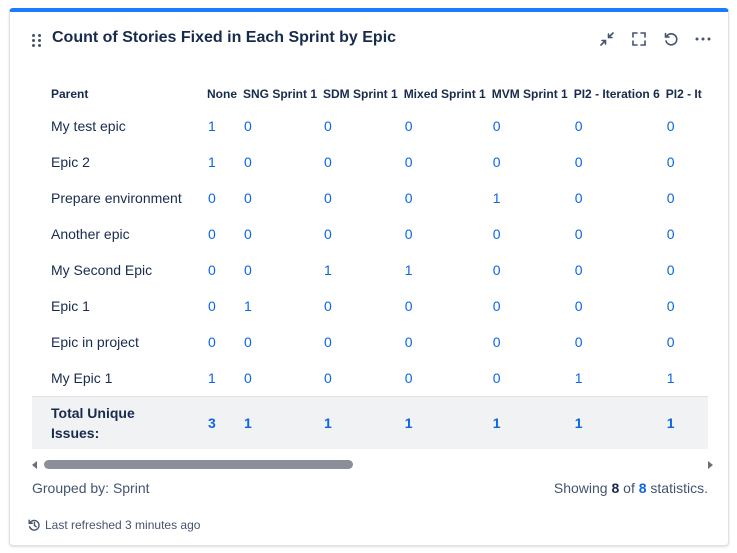 The width and height of the screenshot is (737, 553). I want to click on refresh-icon, so click(671, 39).